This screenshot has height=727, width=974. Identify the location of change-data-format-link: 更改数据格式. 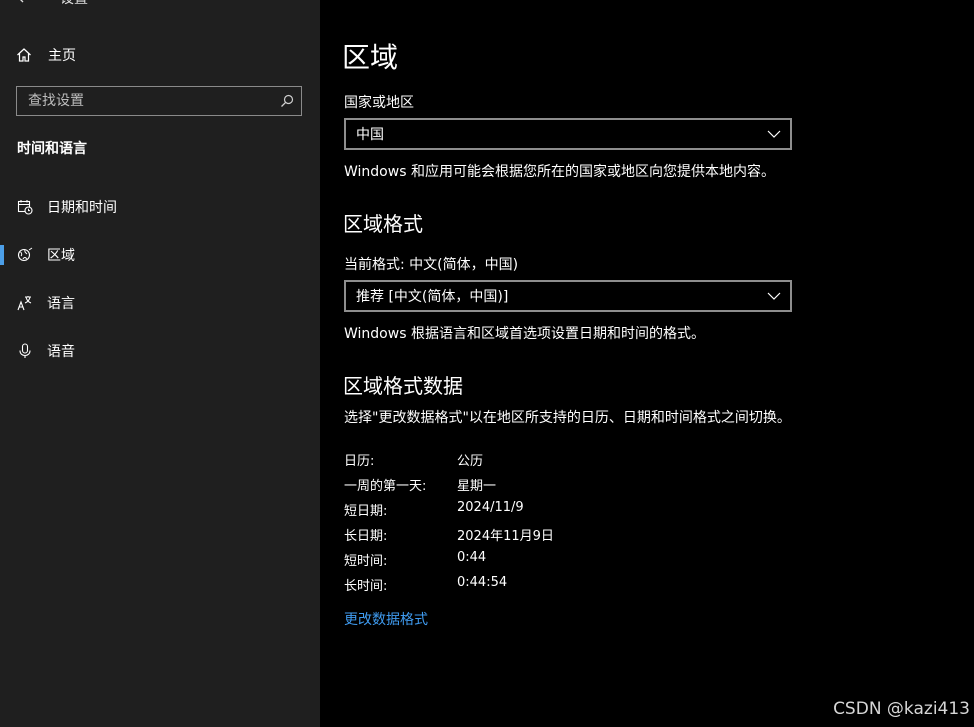
(386, 619).